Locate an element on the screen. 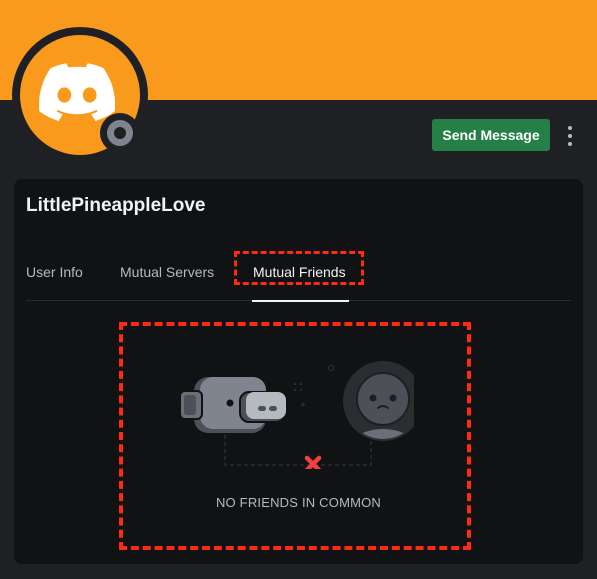 The height and width of the screenshot is (579, 597). status-indicator is located at coordinates (120, 133).